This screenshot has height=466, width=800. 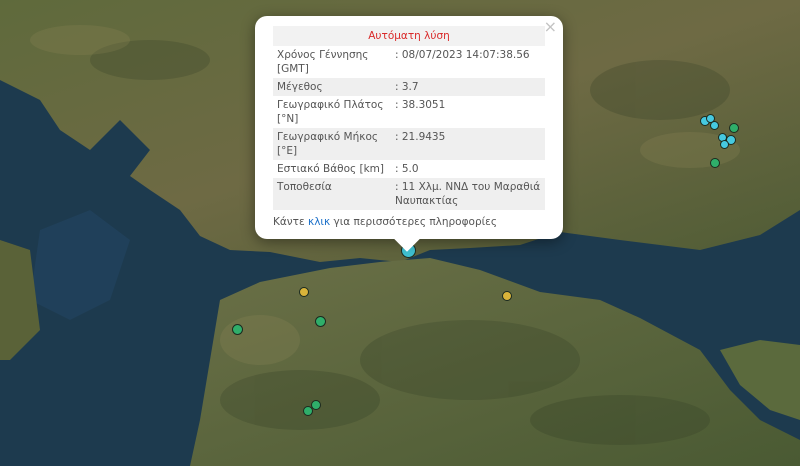 I want to click on detail-row: Μέγεθος : 3.7, so click(x=409, y=87).